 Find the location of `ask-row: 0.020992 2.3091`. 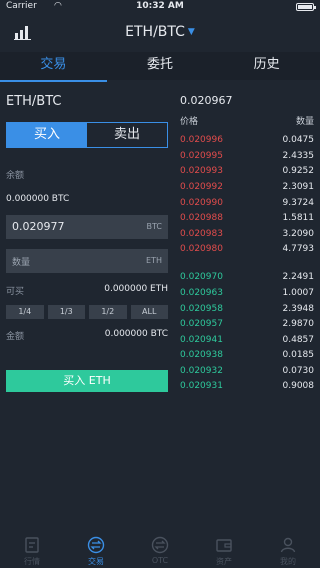

ask-row: 0.020992 2.3091 is located at coordinates (247, 187).